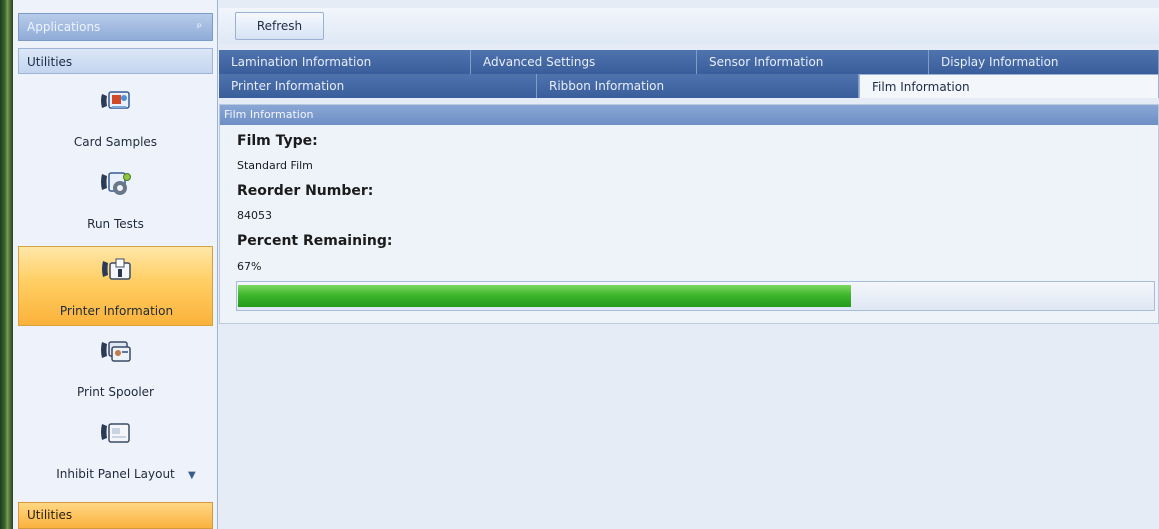 The image size is (1159, 529). Describe the element at coordinates (1009, 86) in the screenshot. I see `tab-film-information: Film Information` at that location.